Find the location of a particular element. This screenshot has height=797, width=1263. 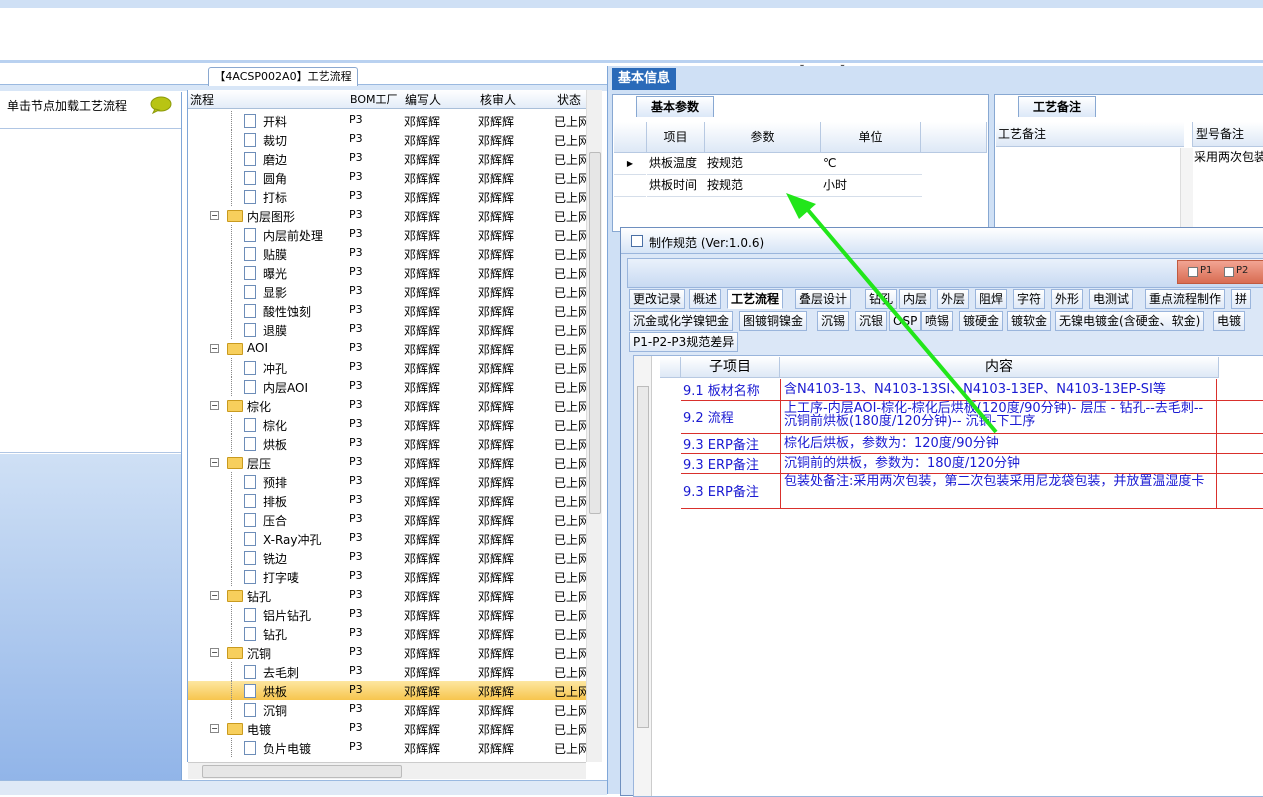

tab-basic-info: 基本信息 is located at coordinates (644, 79).